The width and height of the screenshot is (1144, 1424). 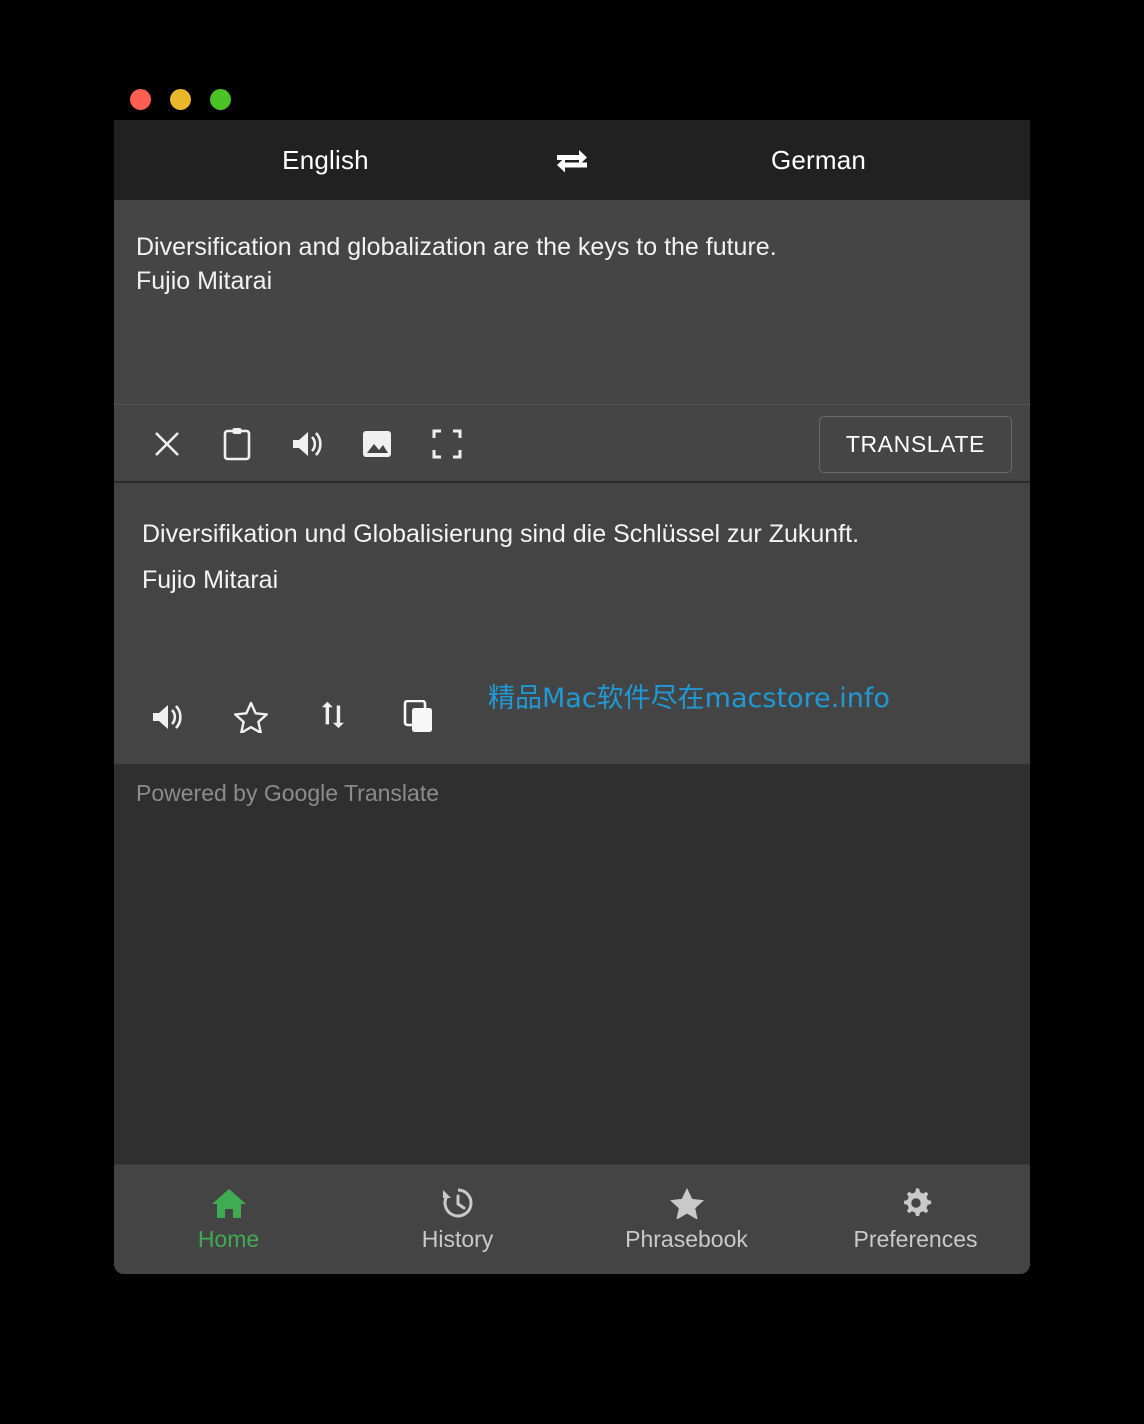 I want to click on maximize-window-button, so click(x=220, y=99).